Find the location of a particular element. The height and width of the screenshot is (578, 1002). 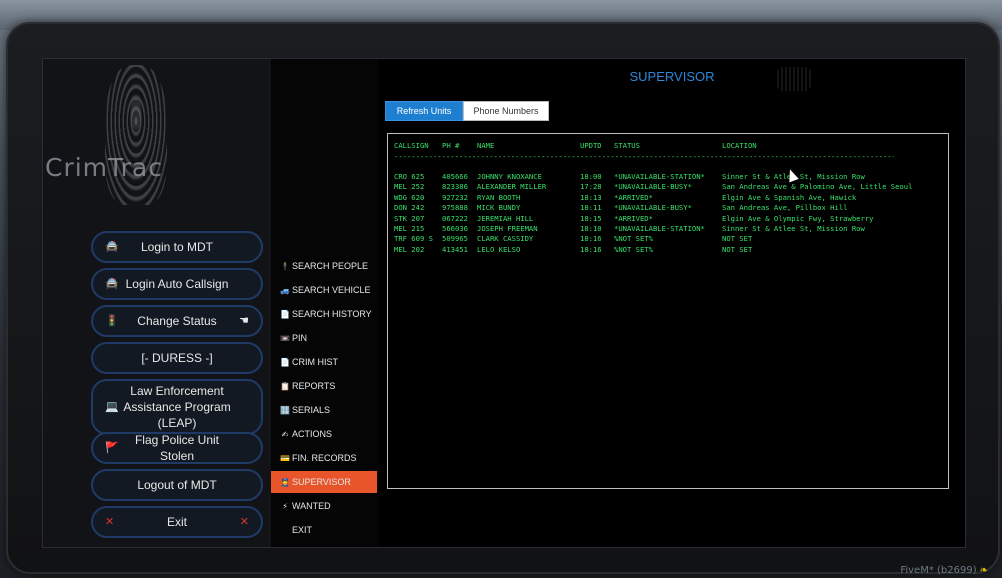

login-auto-callsign-button: 🚔 Login Auto Callsign is located at coordinates (177, 284).